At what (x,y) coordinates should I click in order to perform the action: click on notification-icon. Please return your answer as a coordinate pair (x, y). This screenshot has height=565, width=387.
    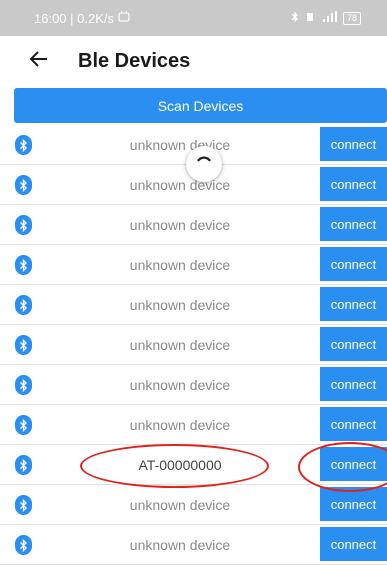
    Looking at the image, I should click on (124, 17).